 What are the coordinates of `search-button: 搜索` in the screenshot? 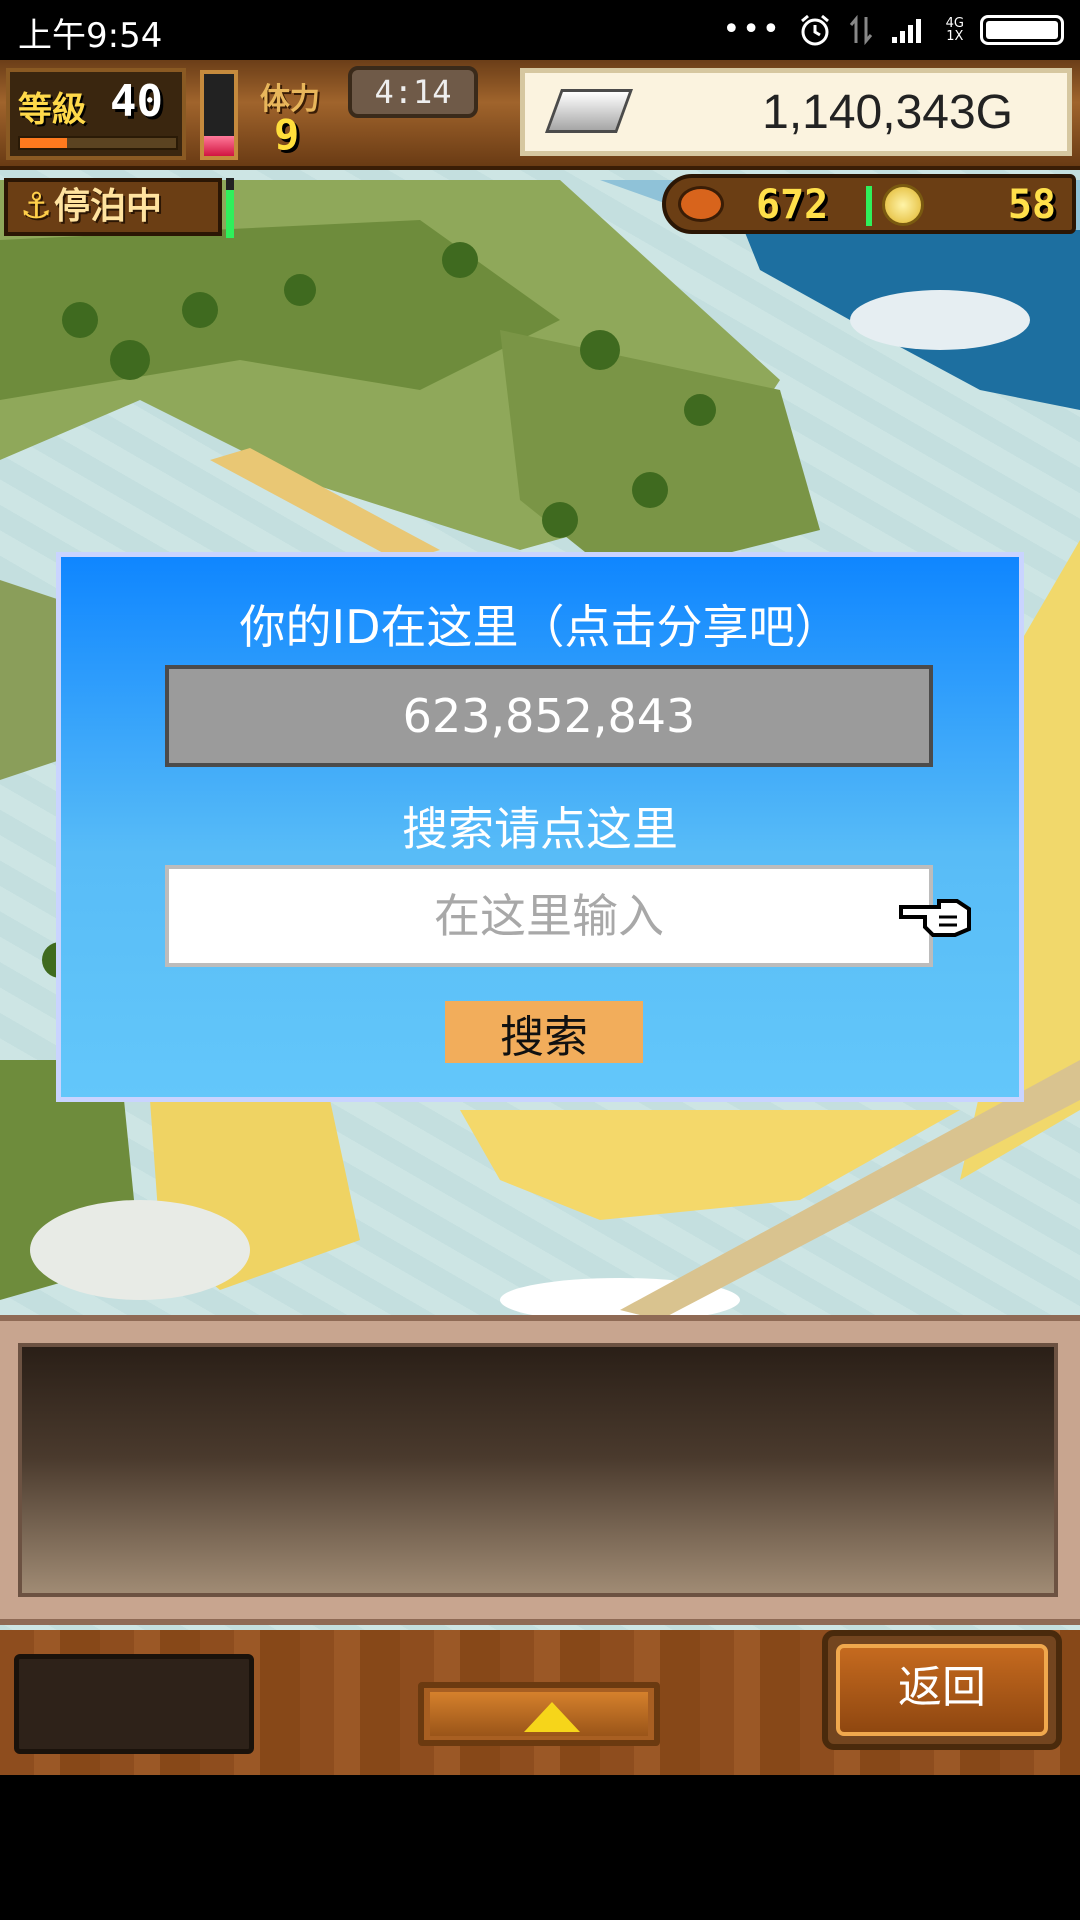 It's located at (544, 1032).